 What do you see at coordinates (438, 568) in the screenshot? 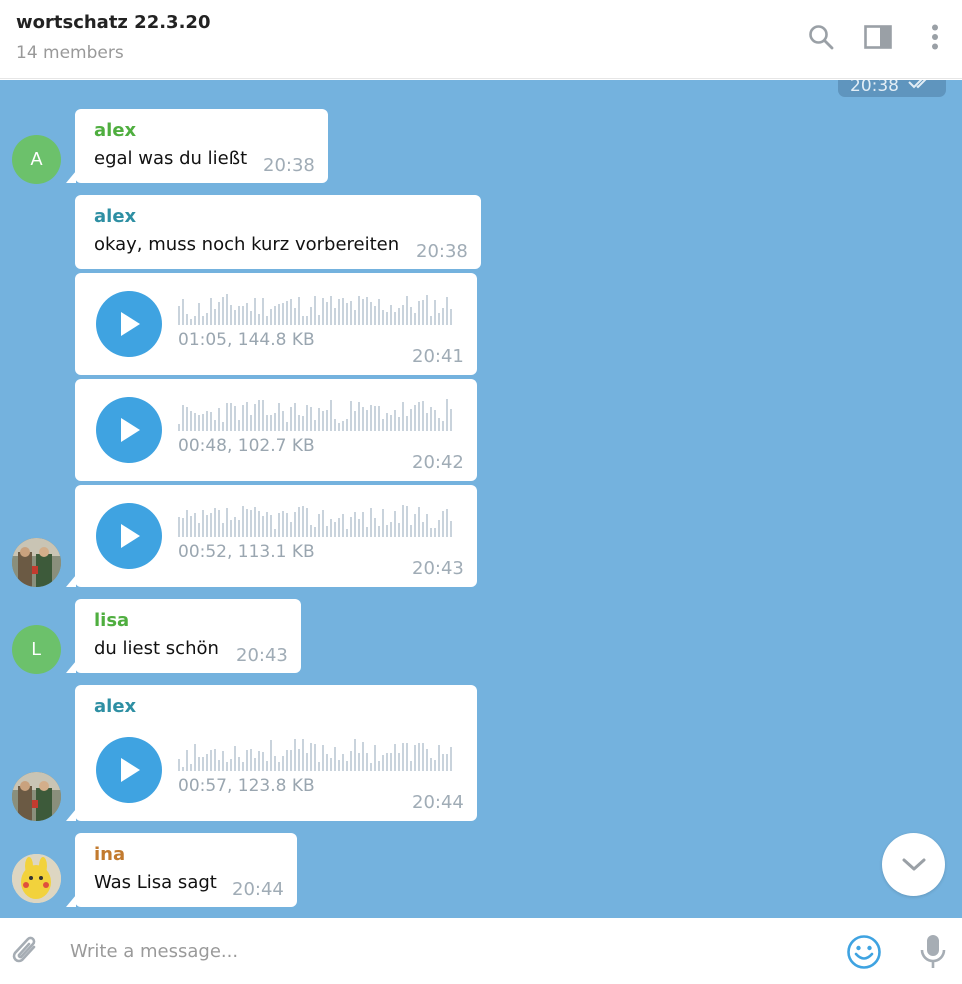
I see `message-time: 20:43` at bounding box center [438, 568].